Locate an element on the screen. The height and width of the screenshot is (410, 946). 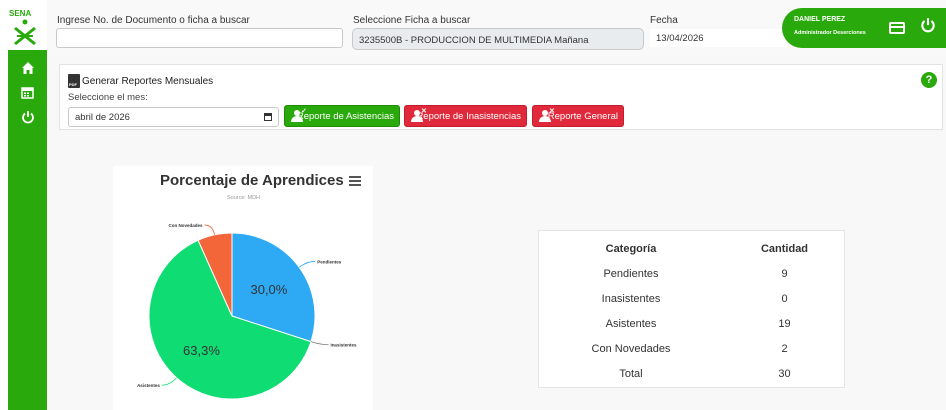
table-cell: 30 is located at coordinates (784, 374).